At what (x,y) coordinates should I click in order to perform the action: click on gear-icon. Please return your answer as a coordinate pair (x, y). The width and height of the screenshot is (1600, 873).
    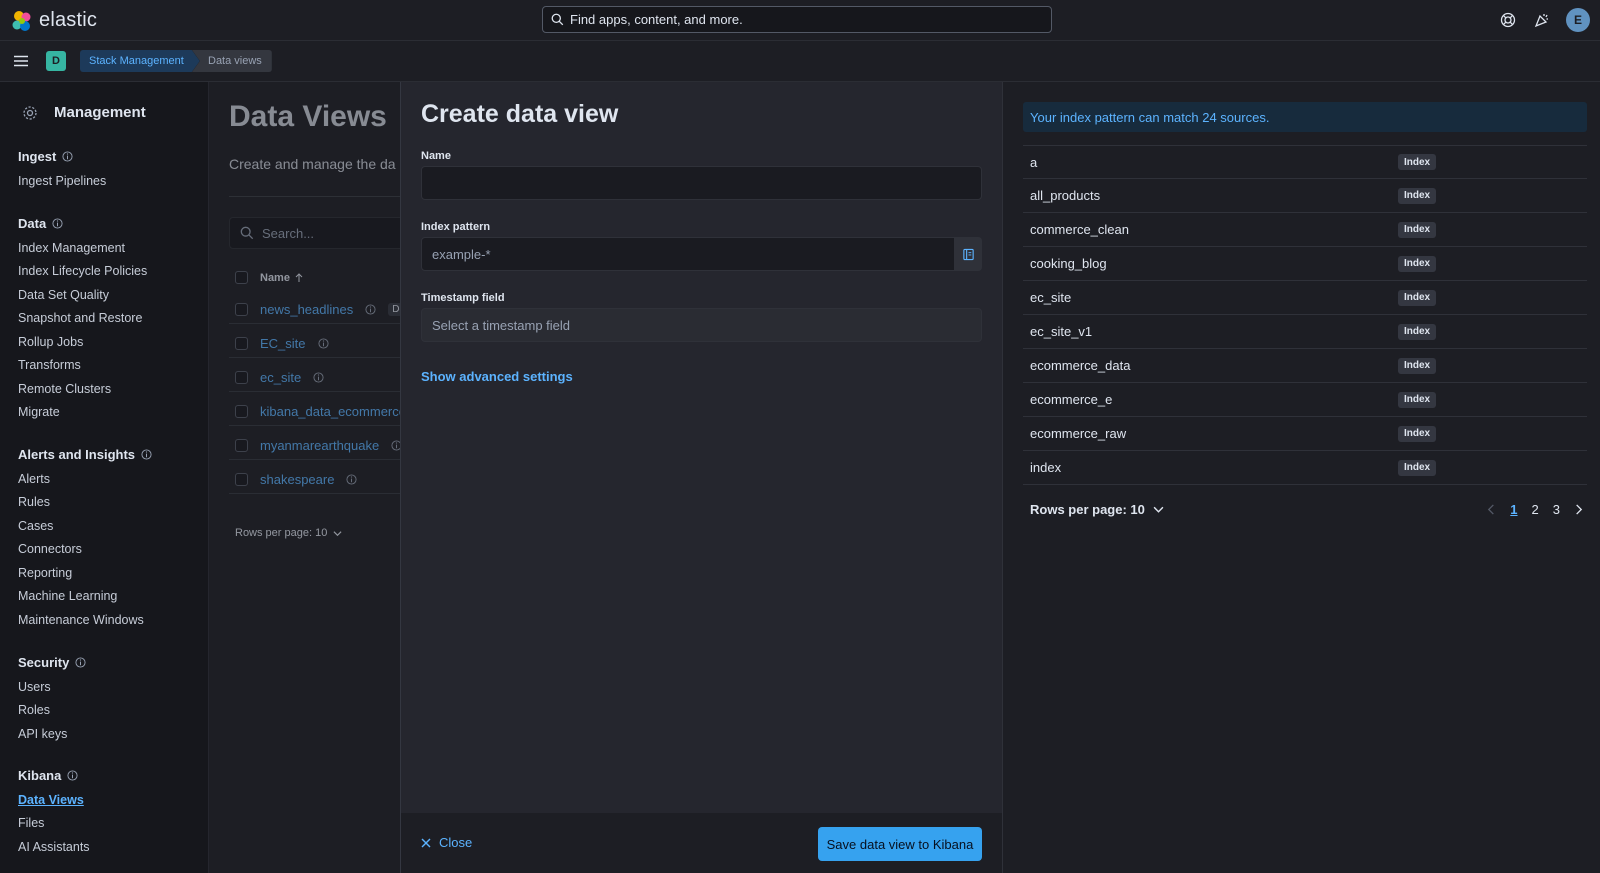
    Looking at the image, I should click on (30, 112).